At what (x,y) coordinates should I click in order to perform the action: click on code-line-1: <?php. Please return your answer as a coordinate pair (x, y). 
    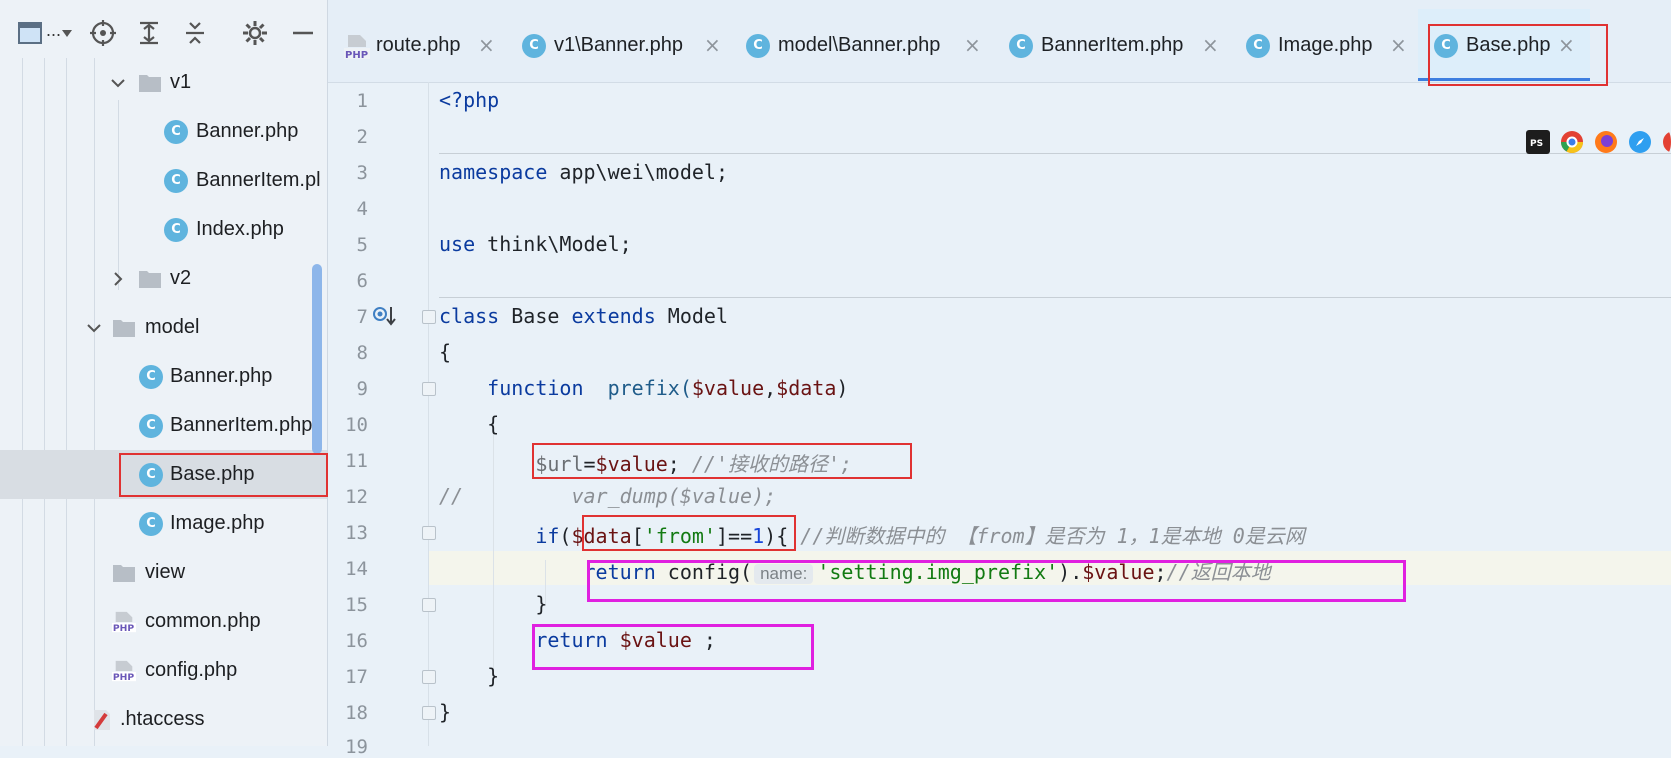
    Looking at the image, I should click on (469, 100).